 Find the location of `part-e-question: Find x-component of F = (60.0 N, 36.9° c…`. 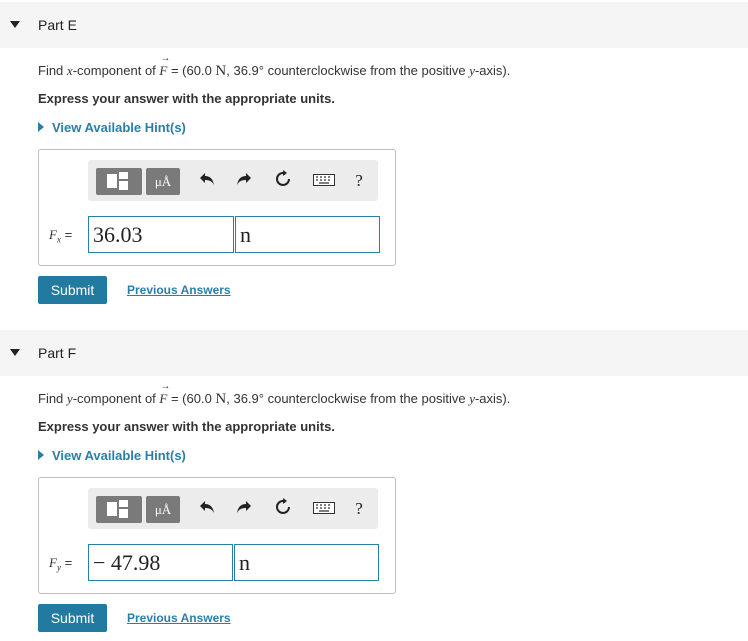

part-e-question: Find x-component of F = (60.0 N, 36.9° c… is located at coordinates (274, 66).